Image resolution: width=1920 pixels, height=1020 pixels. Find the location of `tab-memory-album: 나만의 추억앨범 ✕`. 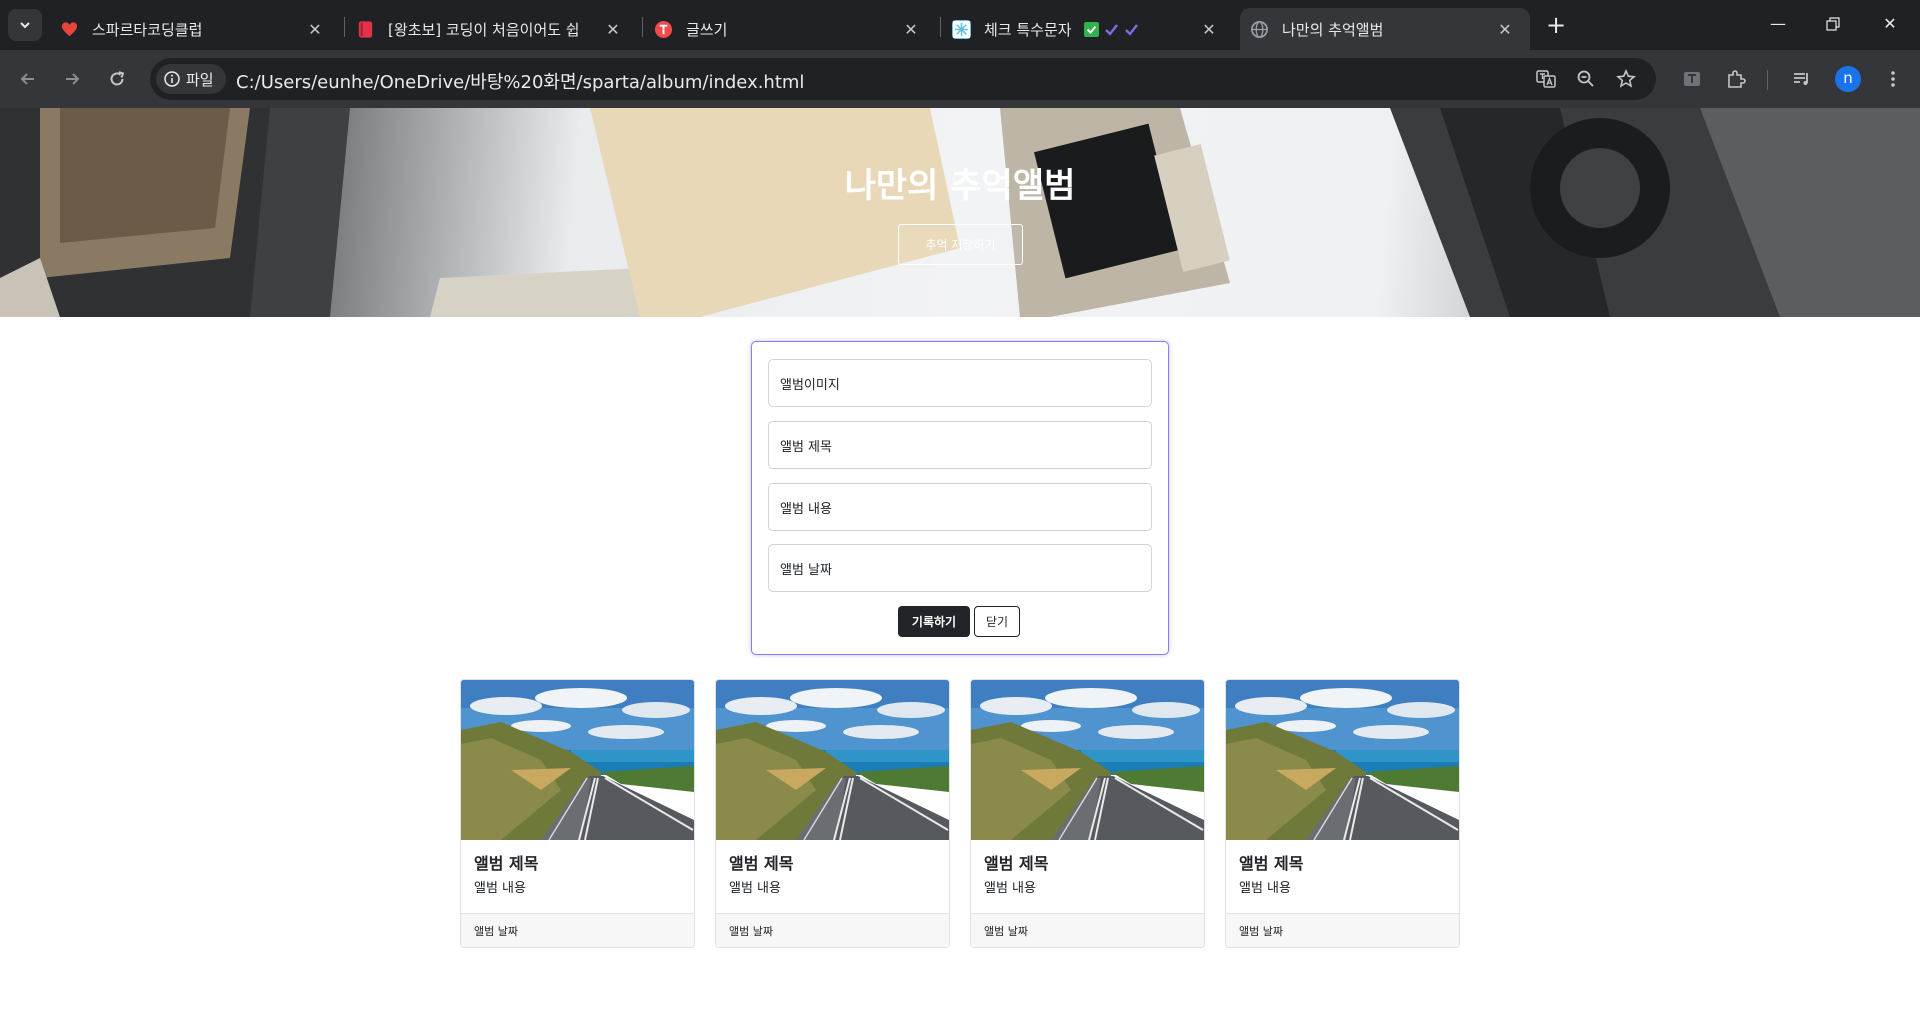

tab-memory-album: 나만의 추억앨범 ✕ is located at coordinates (1385, 29).